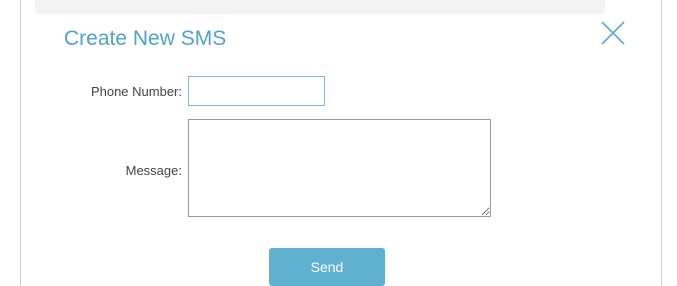 This screenshot has height=286, width=677. What do you see at coordinates (327, 267) in the screenshot?
I see `send-button: Send` at bounding box center [327, 267].